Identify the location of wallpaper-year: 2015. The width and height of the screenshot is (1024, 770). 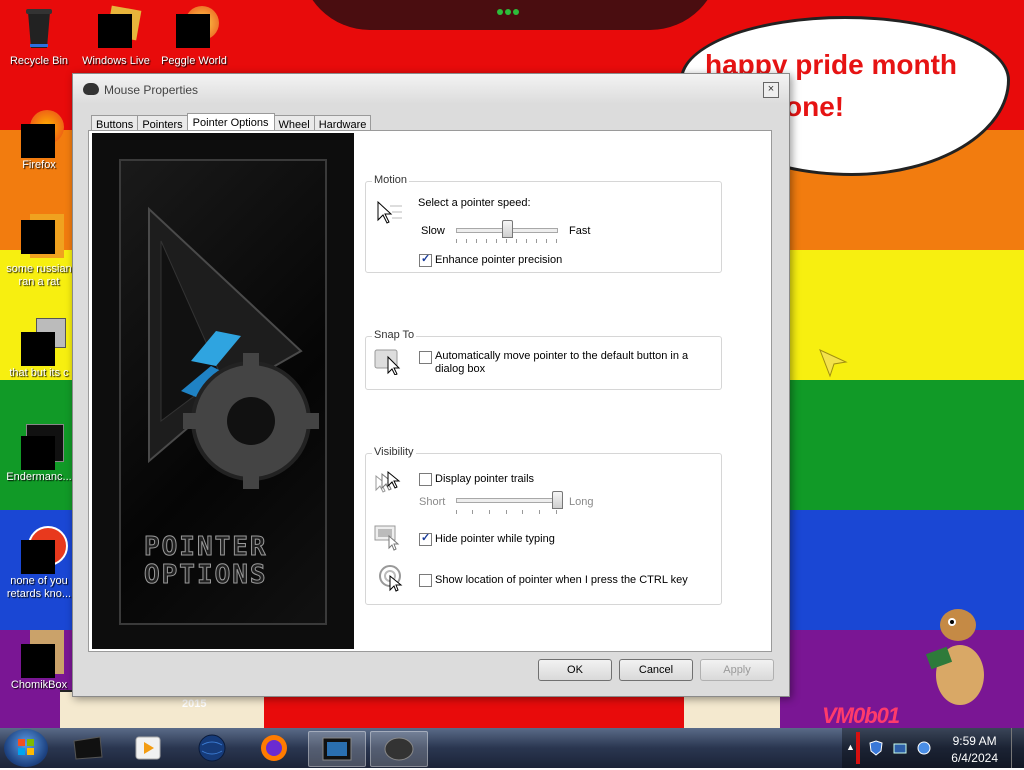
(194, 704).